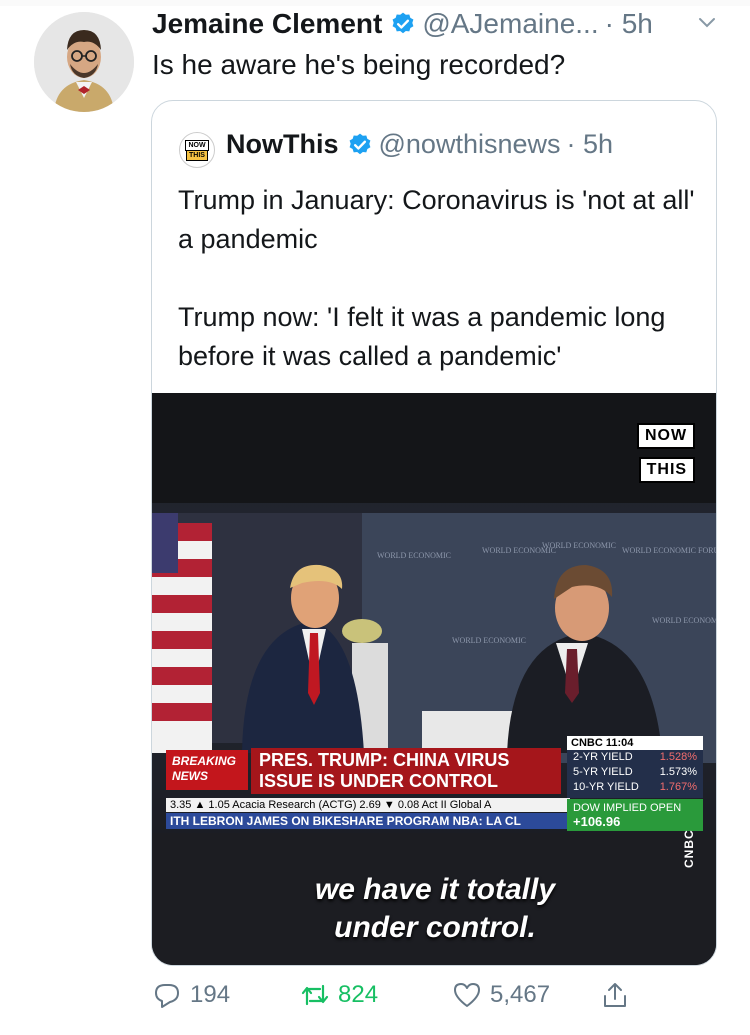 The image size is (750, 1035). Describe the element at coordinates (435, 908) in the screenshot. I see `video-subtitle: we have it totally under control.` at that location.